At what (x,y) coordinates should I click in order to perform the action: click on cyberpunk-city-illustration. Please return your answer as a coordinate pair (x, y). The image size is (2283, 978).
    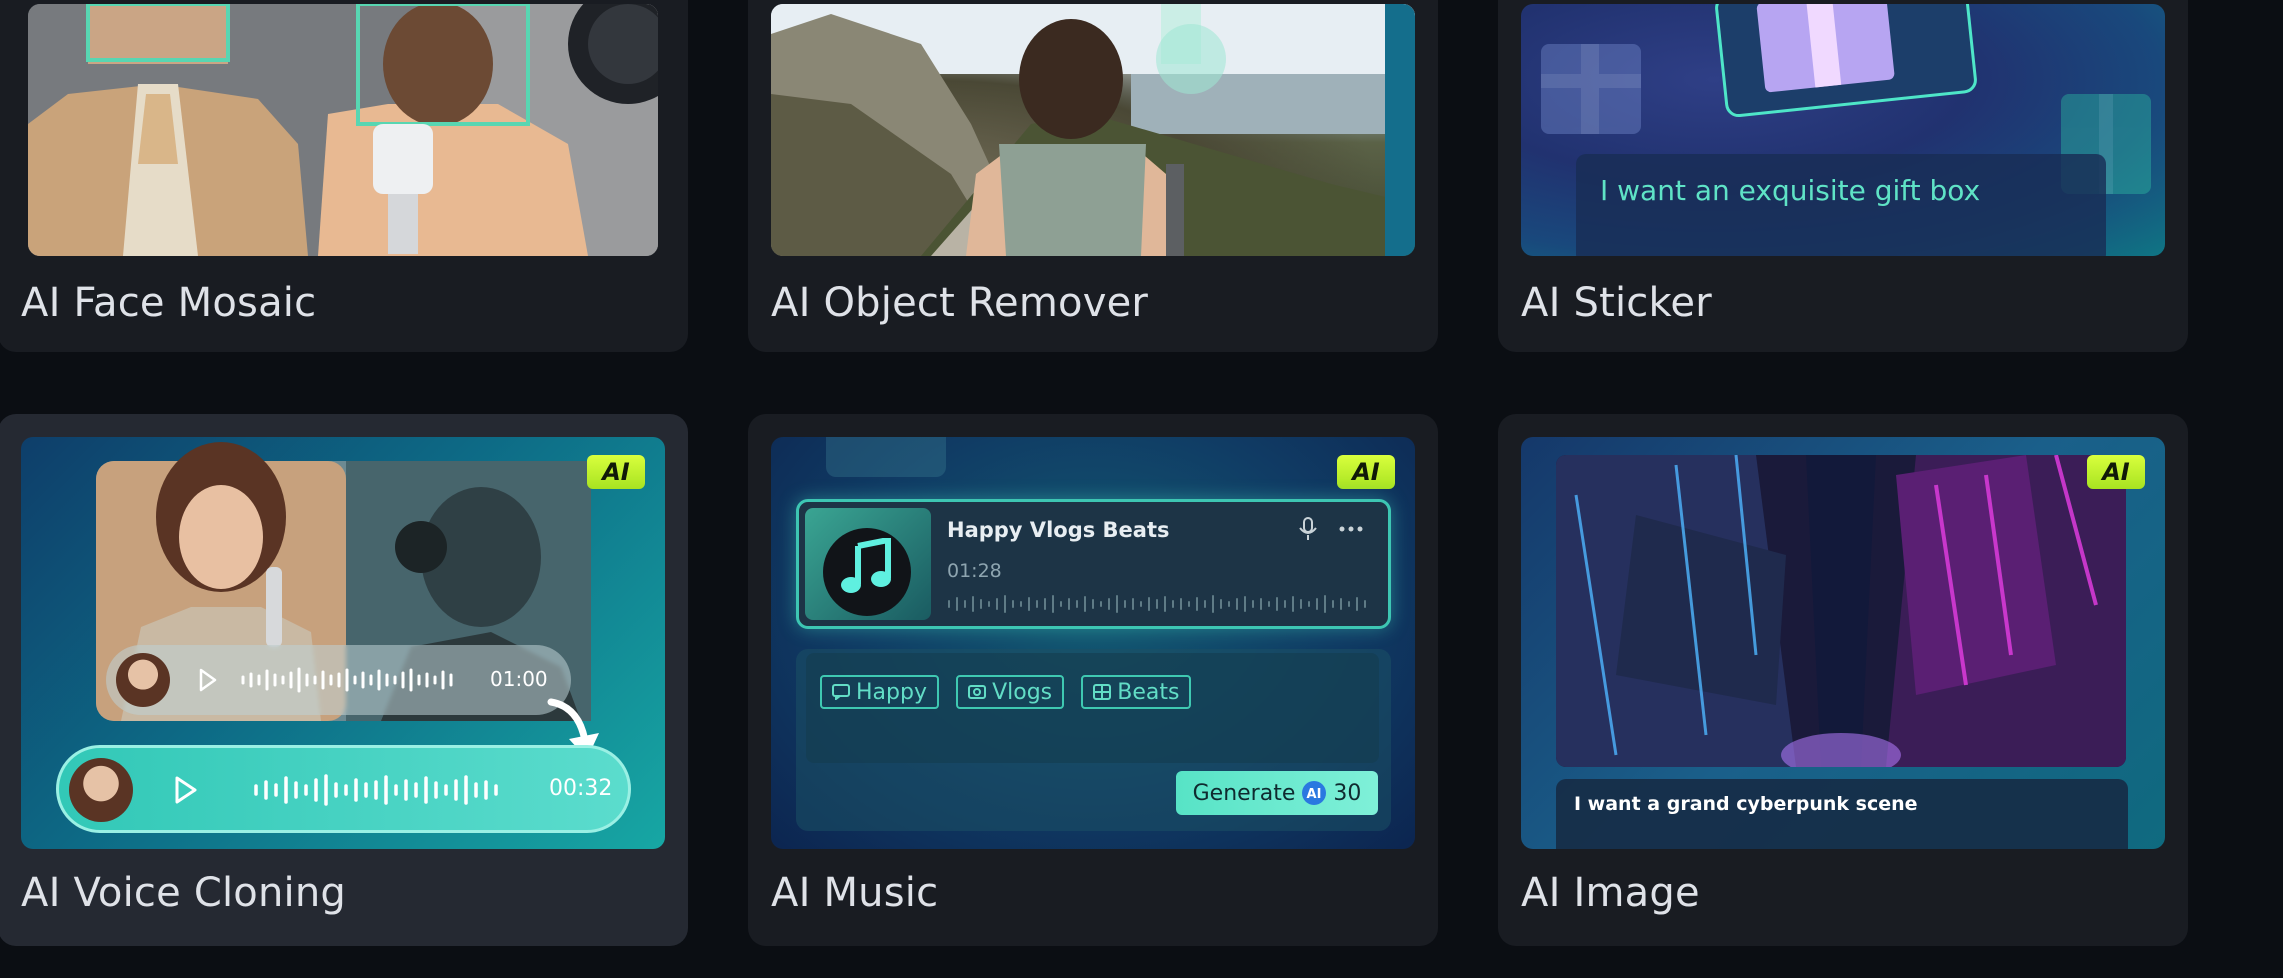
    Looking at the image, I should click on (1841, 611).